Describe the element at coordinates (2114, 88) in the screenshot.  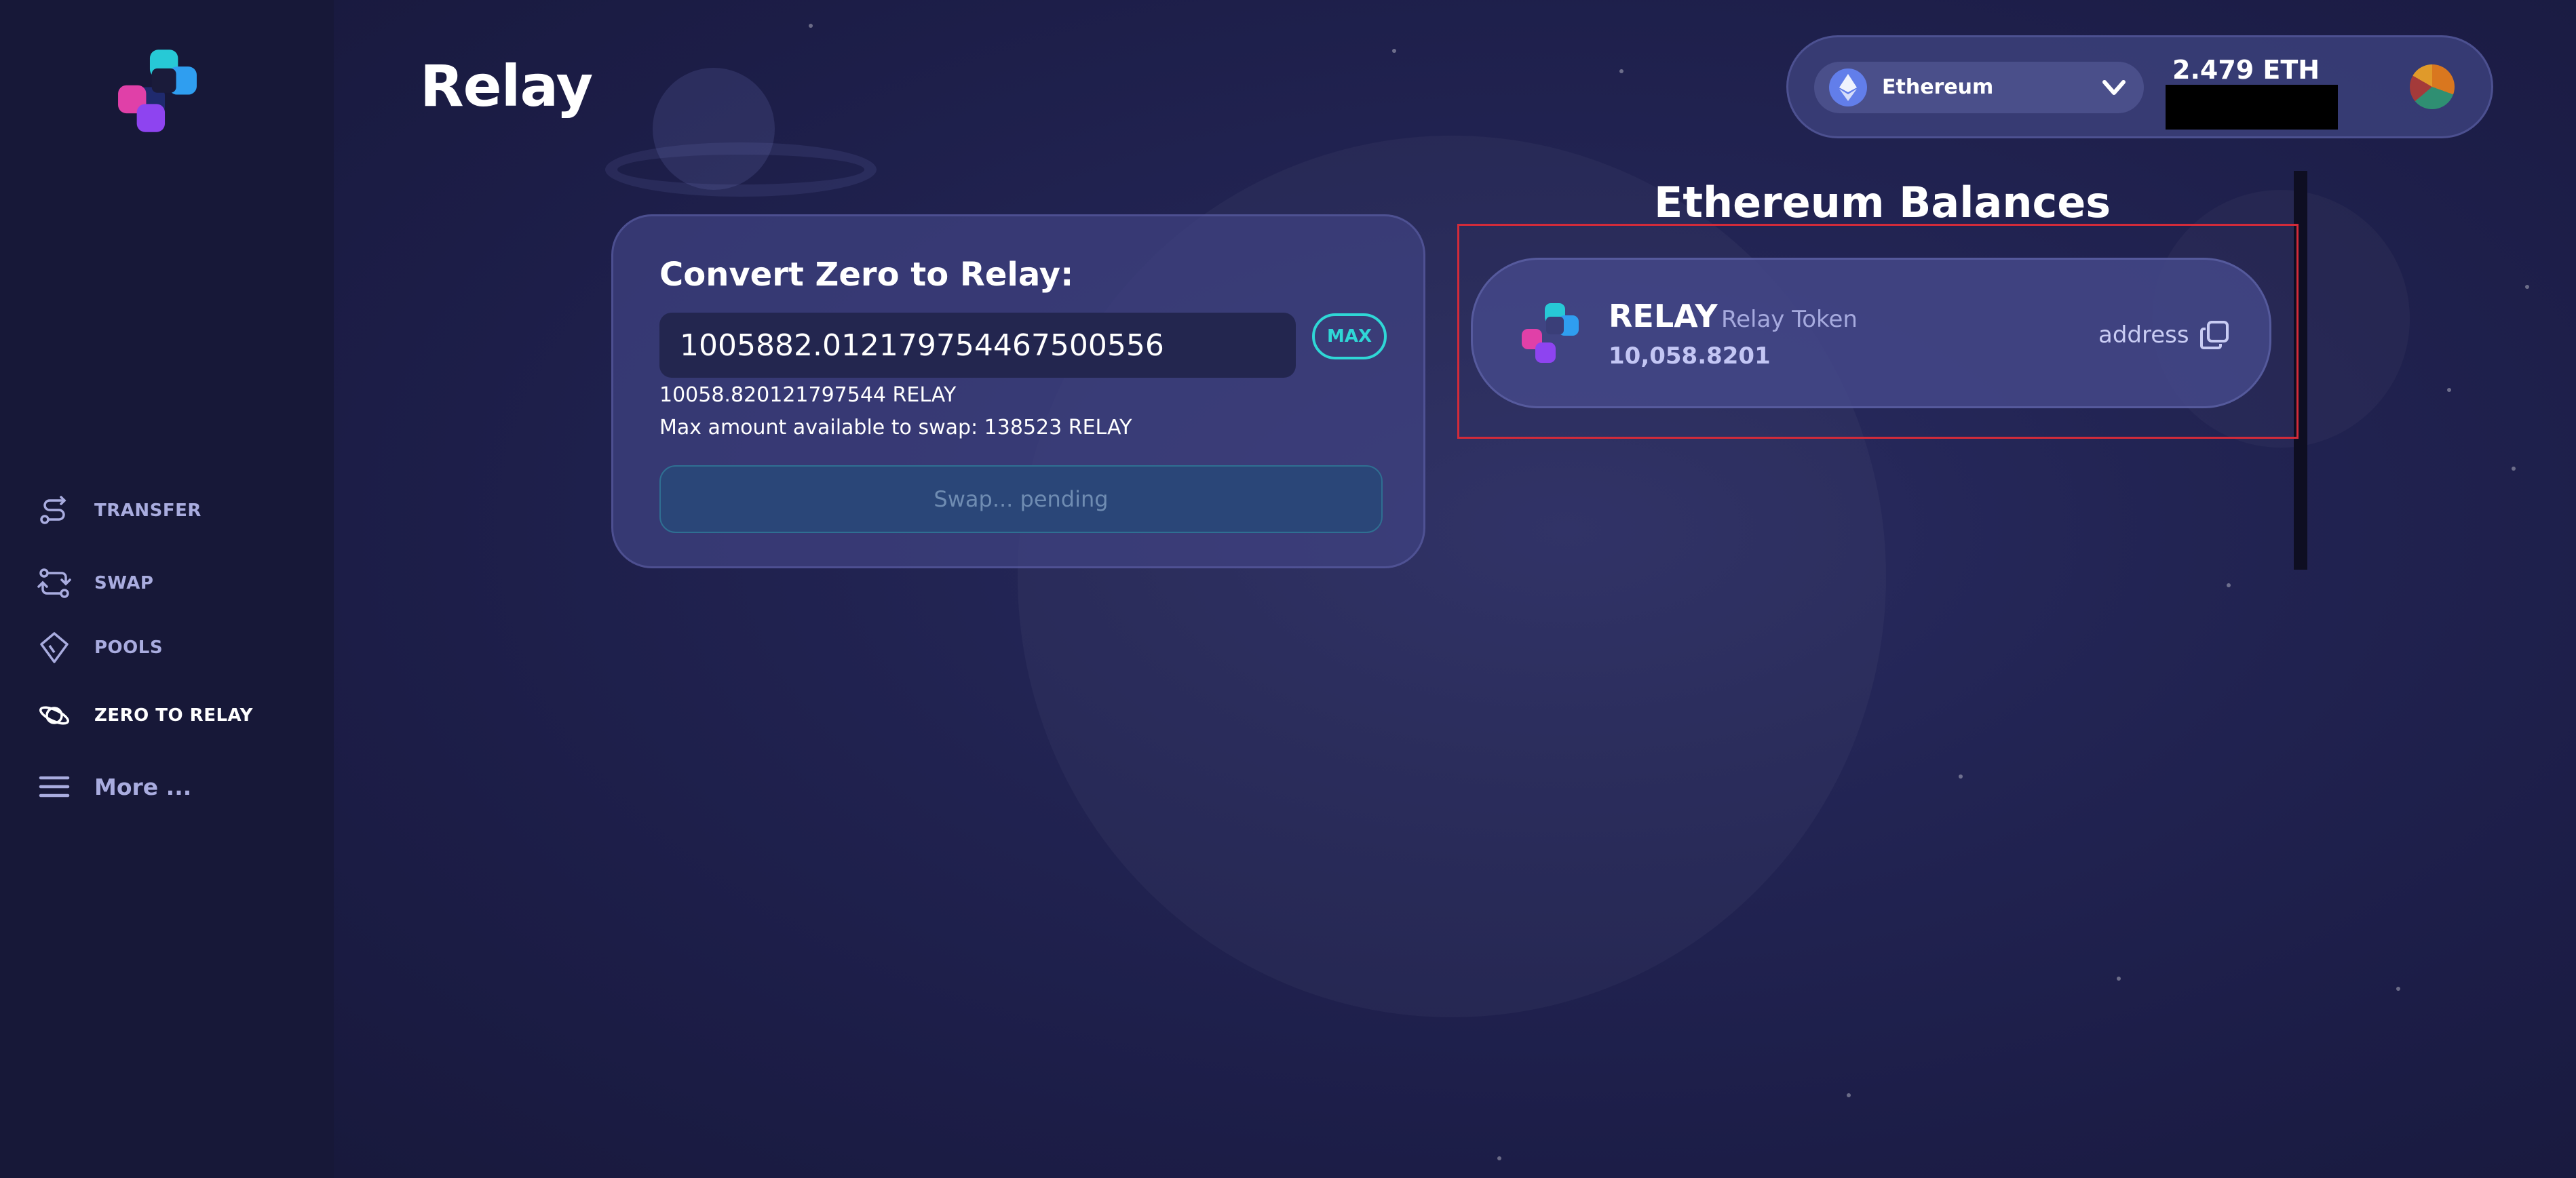
I see `chevron-down-icon` at that location.